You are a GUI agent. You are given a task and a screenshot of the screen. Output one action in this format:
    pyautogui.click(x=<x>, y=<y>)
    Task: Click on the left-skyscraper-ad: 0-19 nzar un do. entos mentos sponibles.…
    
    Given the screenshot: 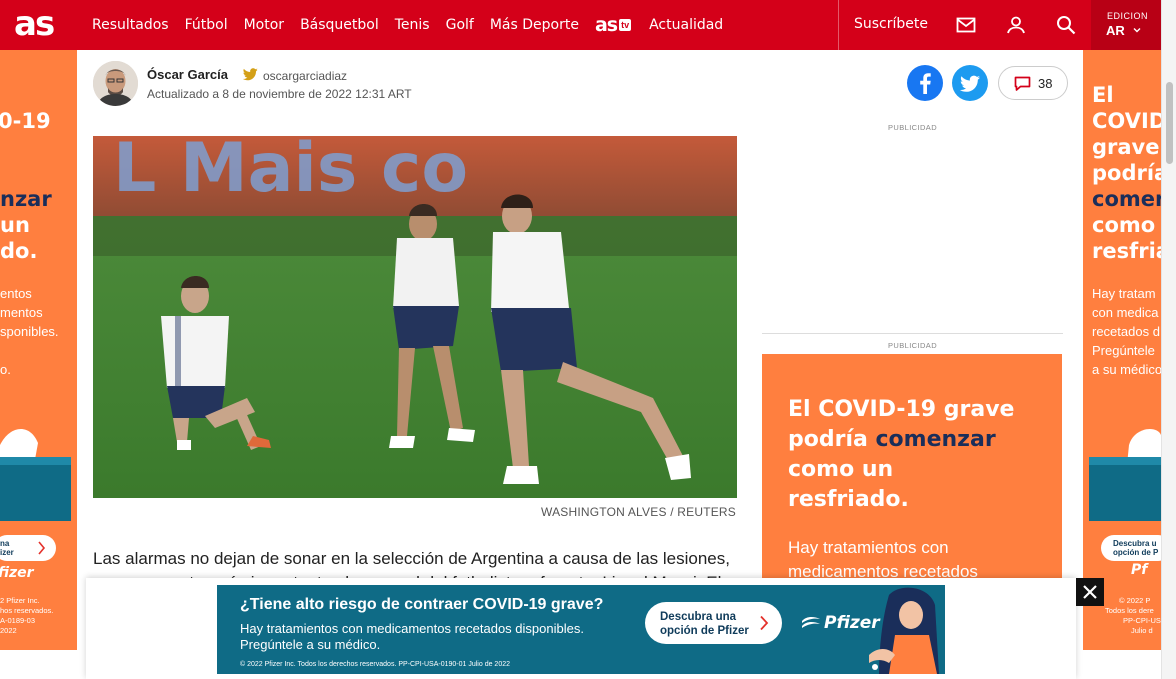 What is the action you would take?
    pyautogui.click(x=38, y=350)
    